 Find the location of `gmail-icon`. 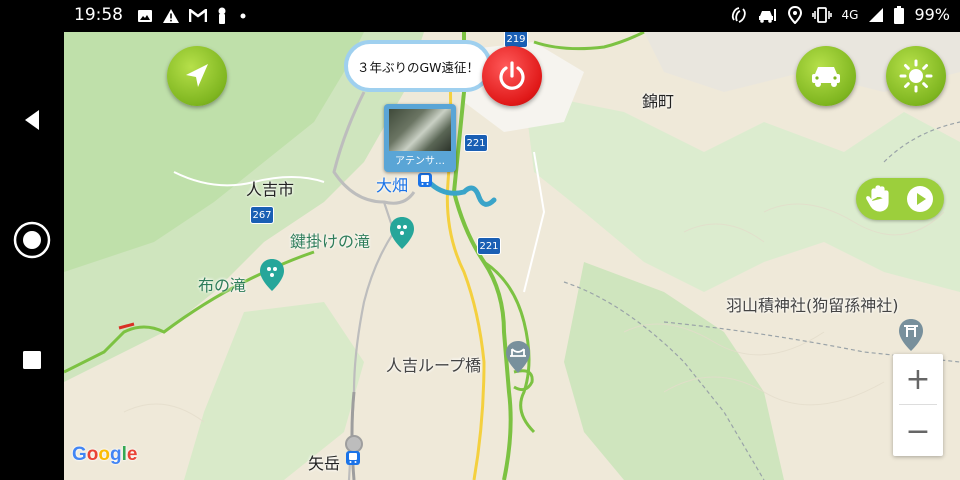

gmail-icon is located at coordinates (198, 15).